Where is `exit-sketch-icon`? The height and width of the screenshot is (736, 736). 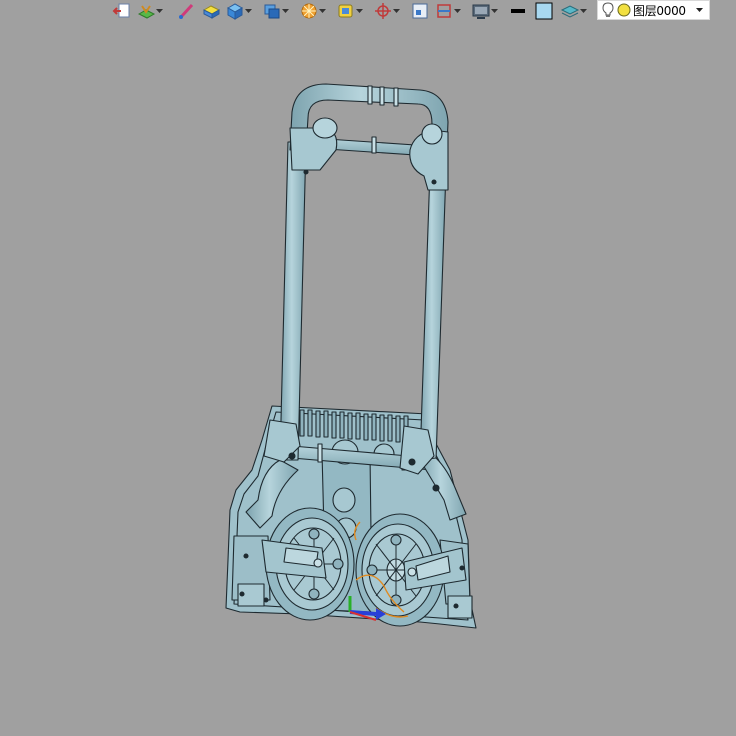
exit-sketch-icon is located at coordinates (124, 11).